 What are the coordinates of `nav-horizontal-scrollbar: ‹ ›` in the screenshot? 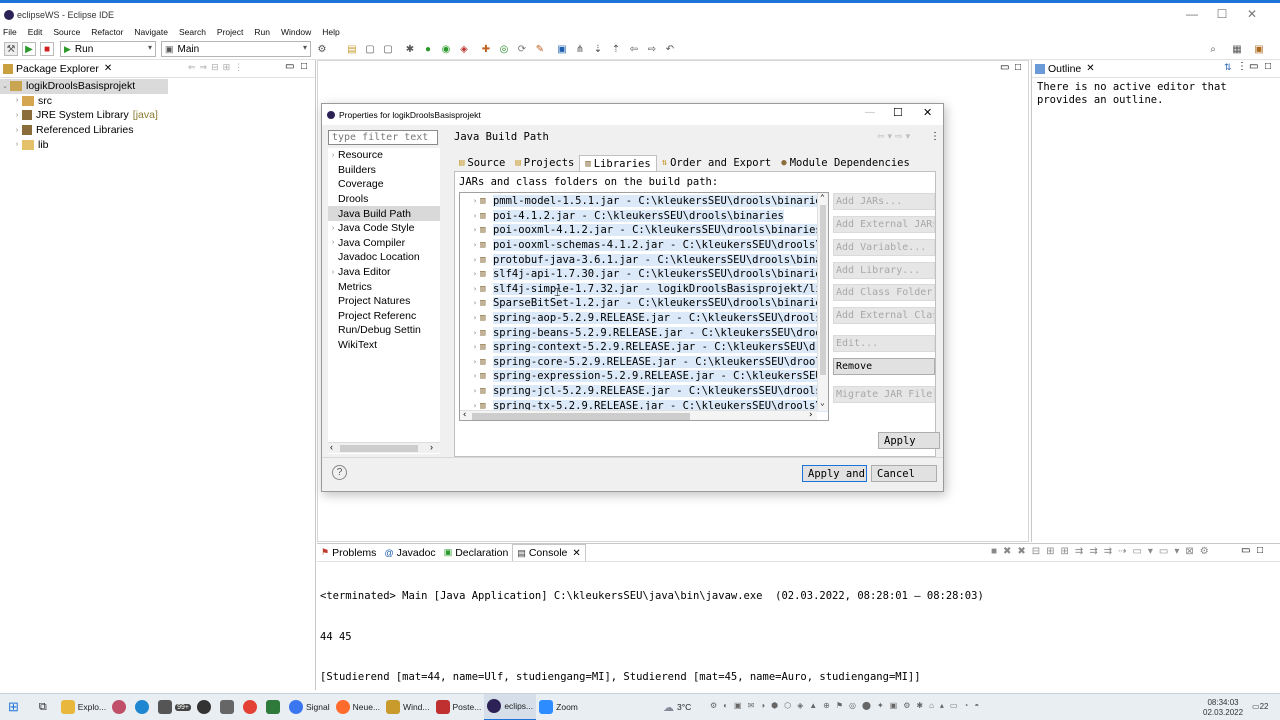 It's located at (384, 447).